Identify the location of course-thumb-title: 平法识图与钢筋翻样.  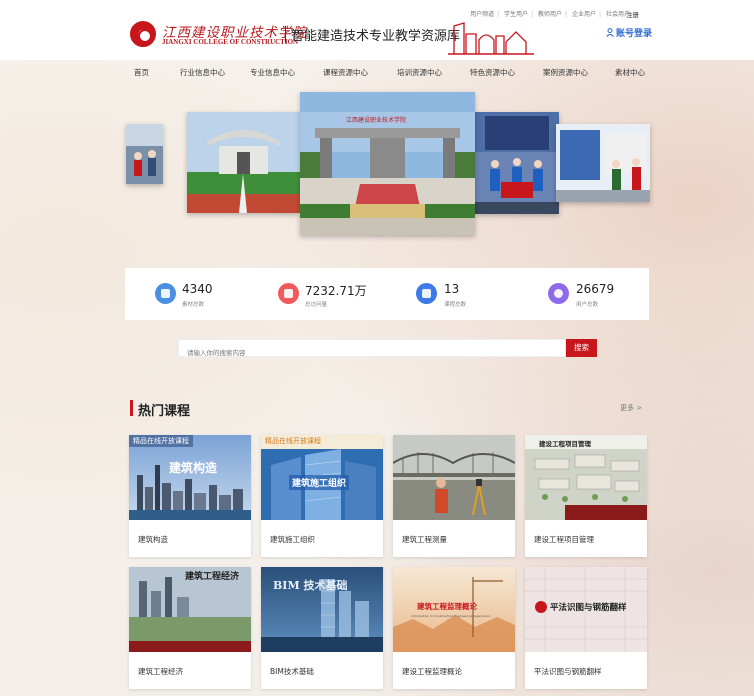
(588, 608).